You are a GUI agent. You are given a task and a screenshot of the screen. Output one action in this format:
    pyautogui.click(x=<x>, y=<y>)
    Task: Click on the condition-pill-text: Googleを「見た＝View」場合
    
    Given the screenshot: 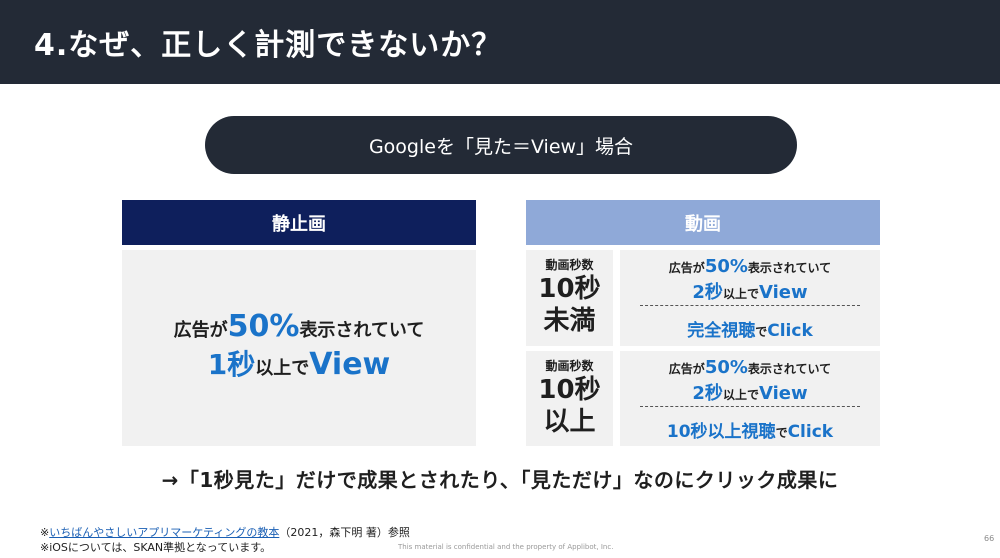 What is the action you would take?
    pyautogui.click(x=501, y=146)
    